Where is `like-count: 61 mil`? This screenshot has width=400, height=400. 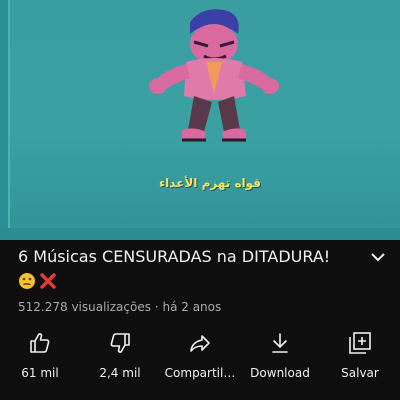
like-count: 61 mil is located at coordinates (40, 373).